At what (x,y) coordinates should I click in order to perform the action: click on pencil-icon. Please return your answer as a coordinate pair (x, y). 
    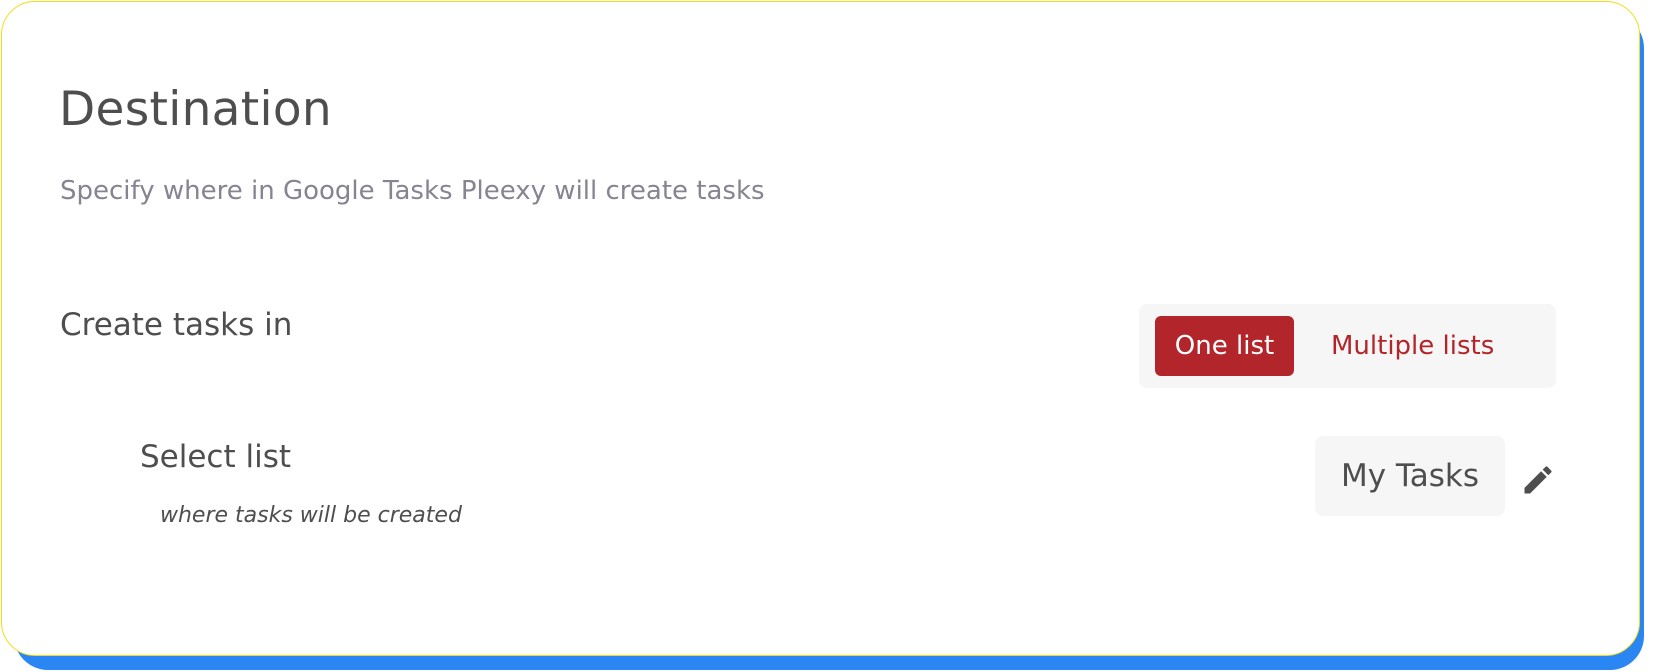
    Looking at the image, I should click on (1538, 480).